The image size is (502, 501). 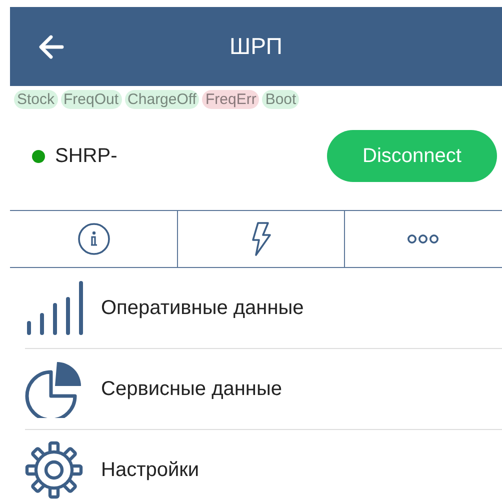 I want to click on more-icon, so click(x=423, y=239).